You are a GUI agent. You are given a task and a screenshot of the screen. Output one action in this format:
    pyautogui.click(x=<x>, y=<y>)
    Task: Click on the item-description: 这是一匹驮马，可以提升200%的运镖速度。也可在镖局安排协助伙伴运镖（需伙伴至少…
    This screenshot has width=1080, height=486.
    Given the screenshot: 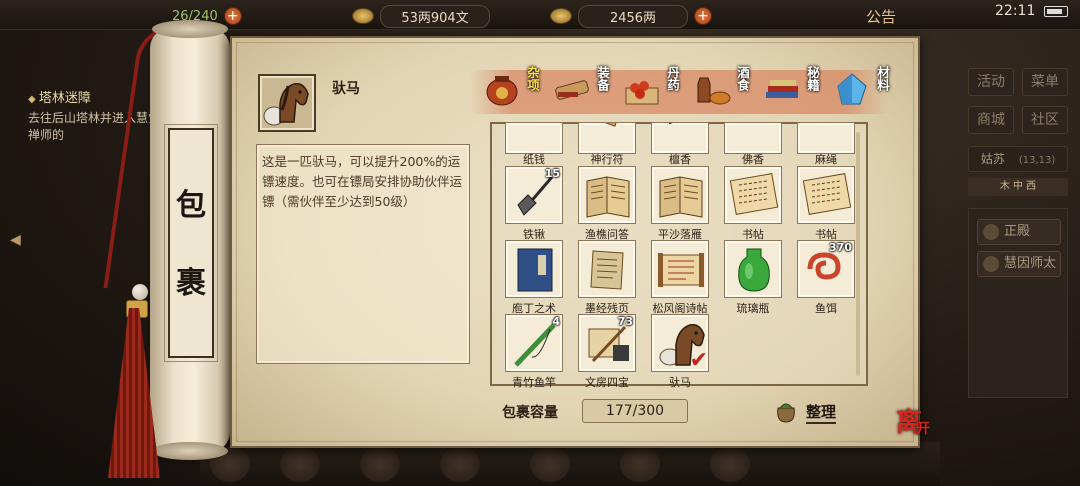 What is the action you would take?
    pyautogui.click(x=362, y=181)
    